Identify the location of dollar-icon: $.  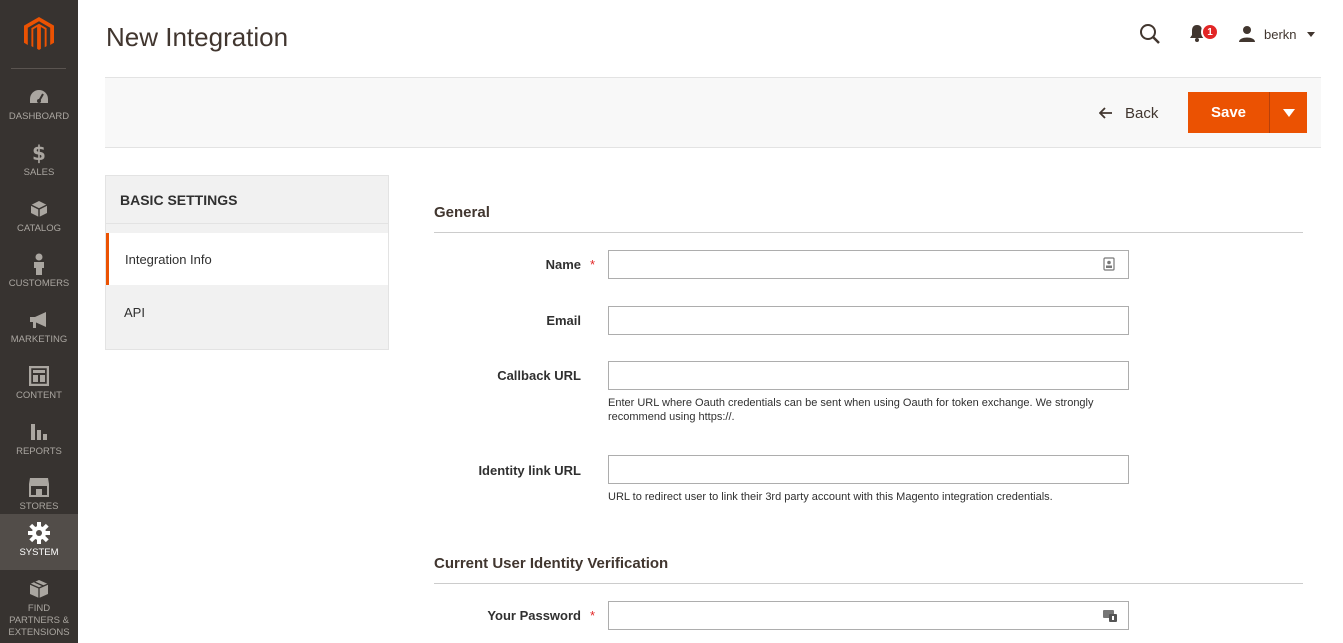
(39, 153).